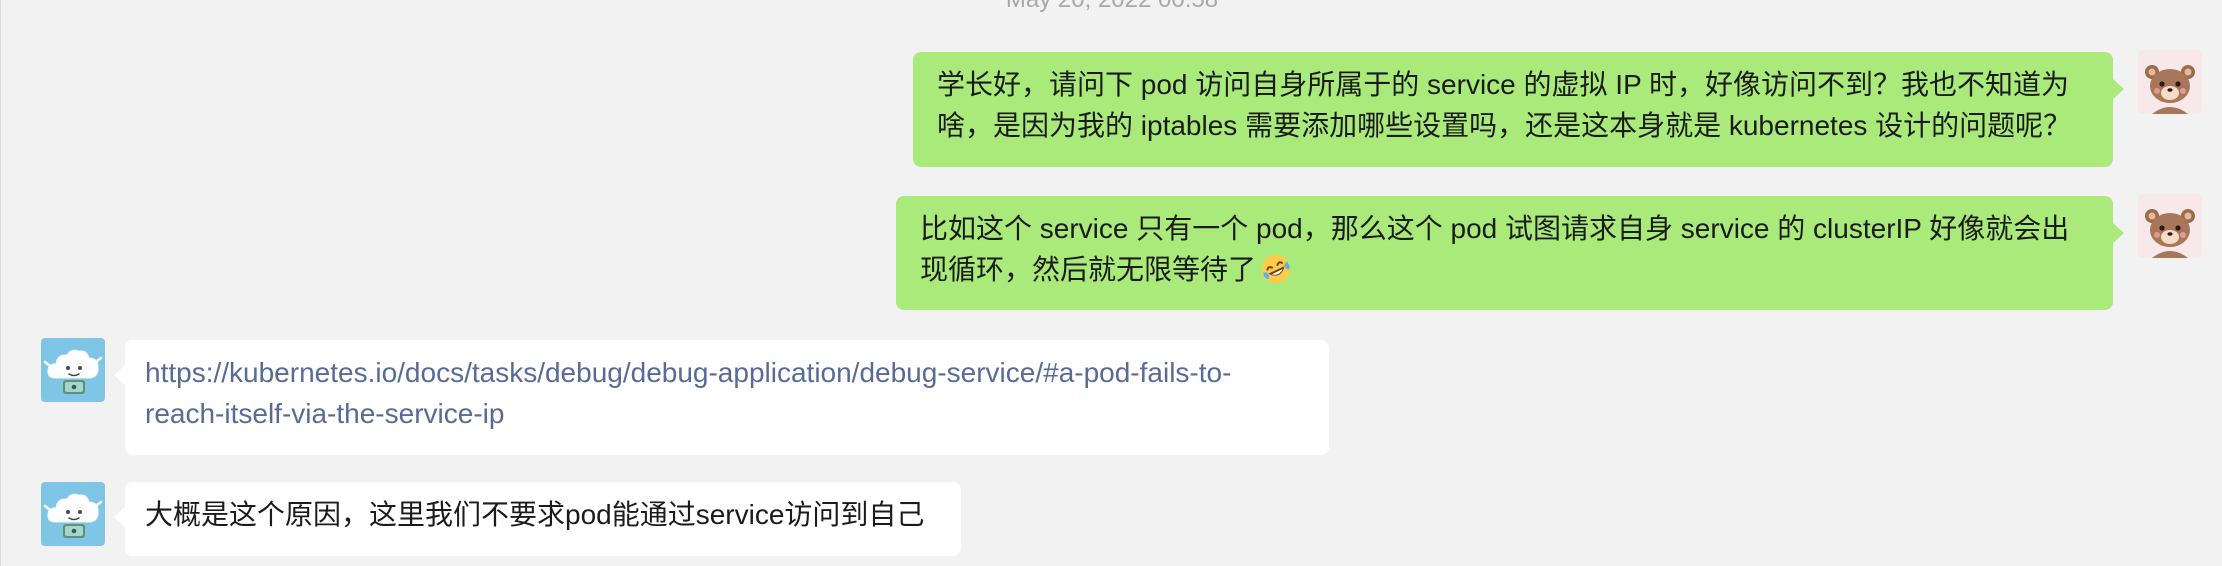 This screenshot has width=2222, height=566. What do you see at coordinates (1276, 269) in the screenshot?
I see `rolling-on-floor-laughing-emoji-icon` at bounding box center [1276, 269].